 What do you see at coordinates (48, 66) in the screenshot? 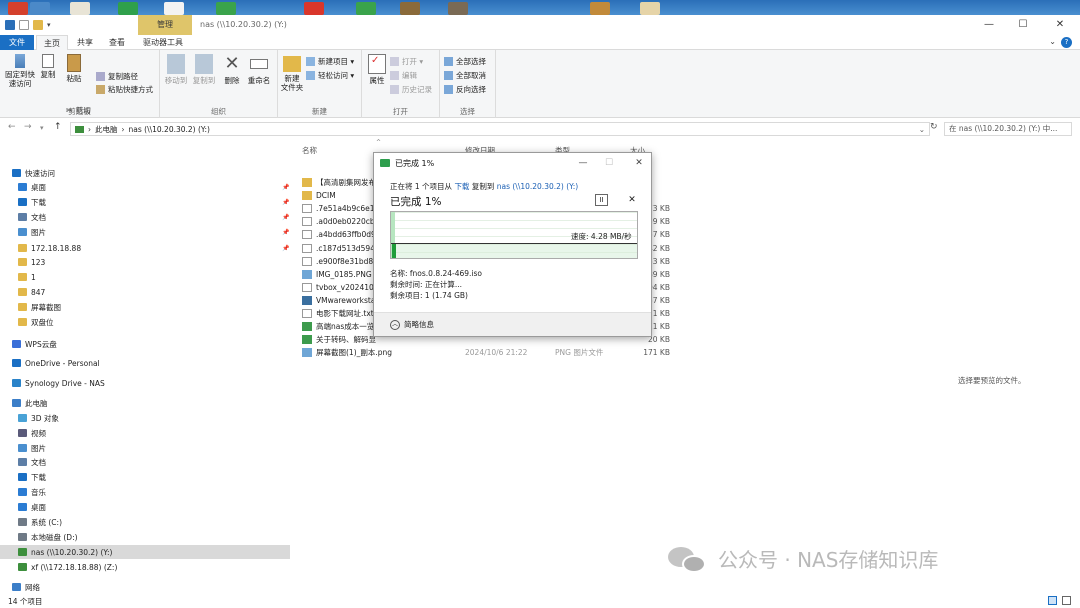
I see `copy-button: 复制` at bounding box center [48, 66].